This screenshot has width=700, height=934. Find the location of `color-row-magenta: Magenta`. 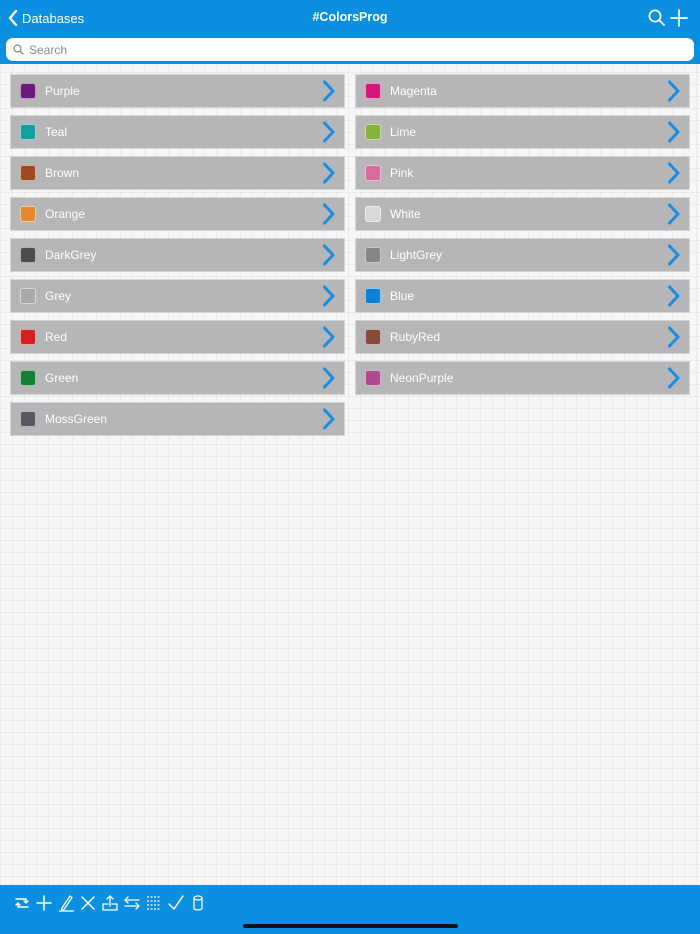

color-row-magenta: Magenta is located at coordinates (522, 91).